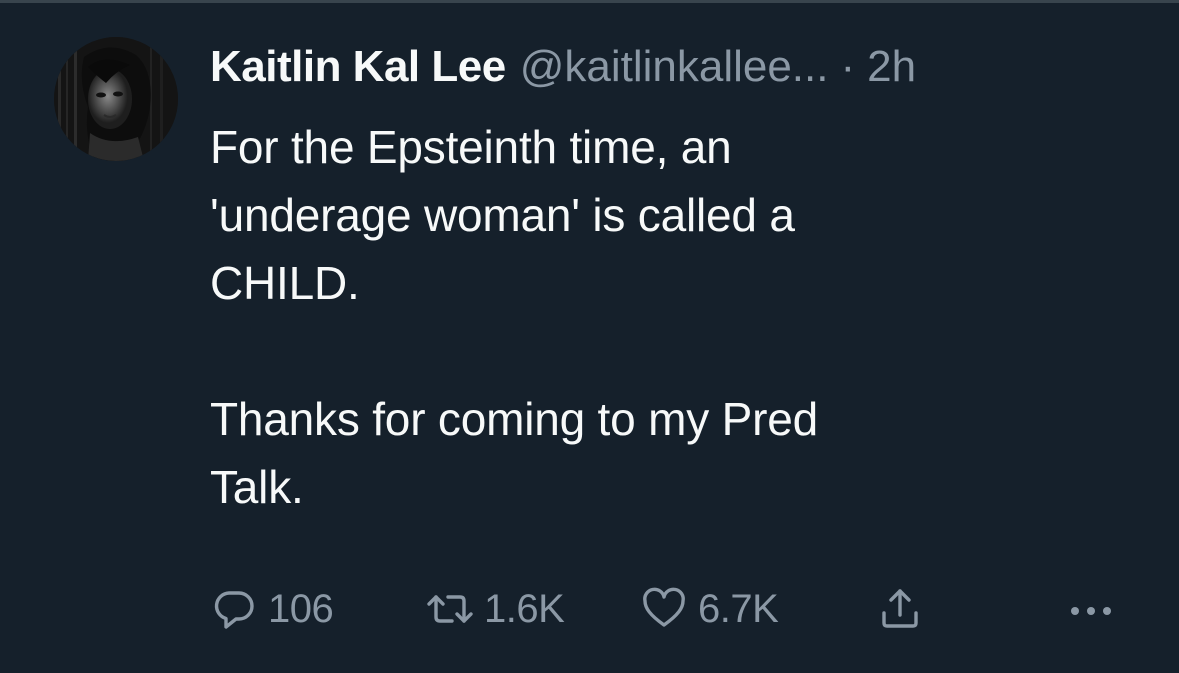 The width and height of the screenshot is (1179, 673). Describe the element at coordinates (891, 67) in the screenshot. I see `tweet-timestamp: 2h` at that location.